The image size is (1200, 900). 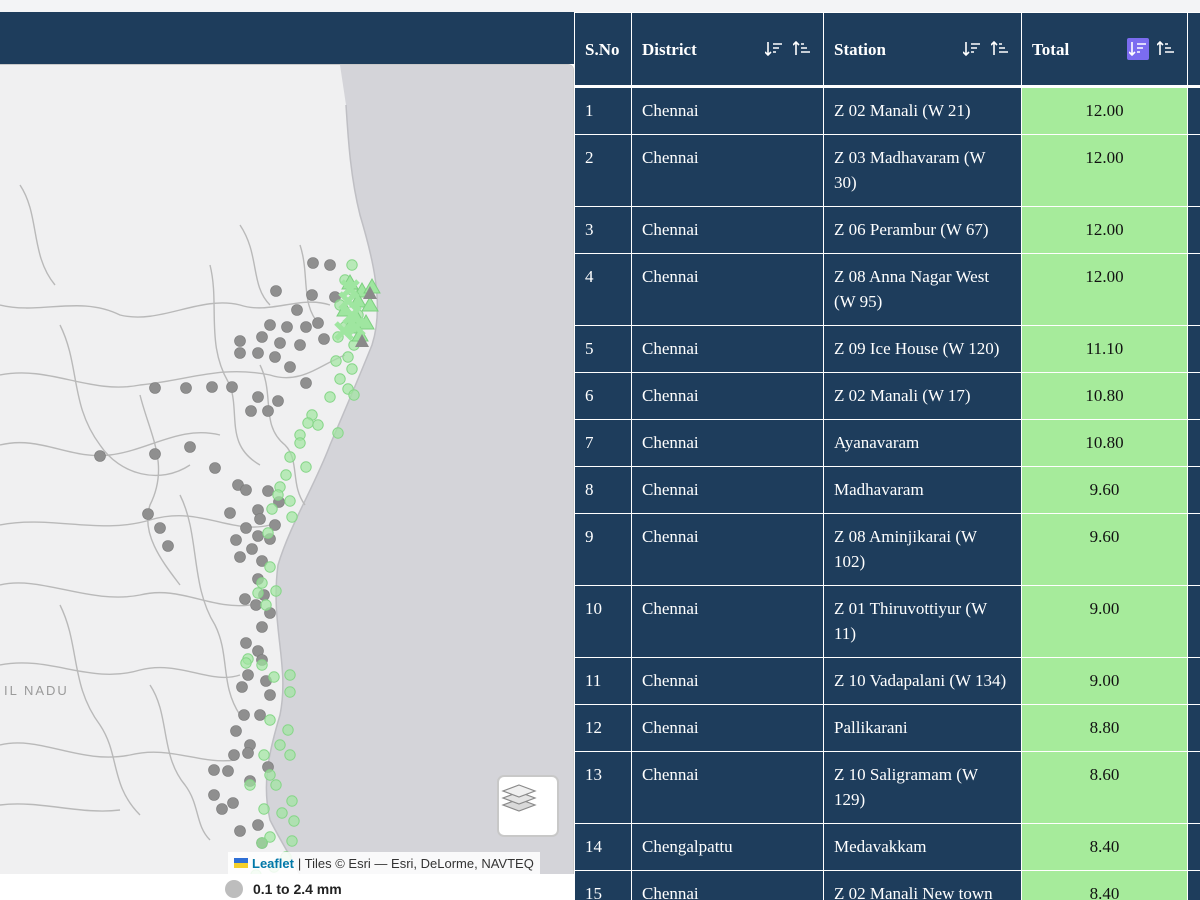 What do you see at coordinates (528, 806) in the screenshot?
I see `layers-control-button` at bounding box center [528, 806].